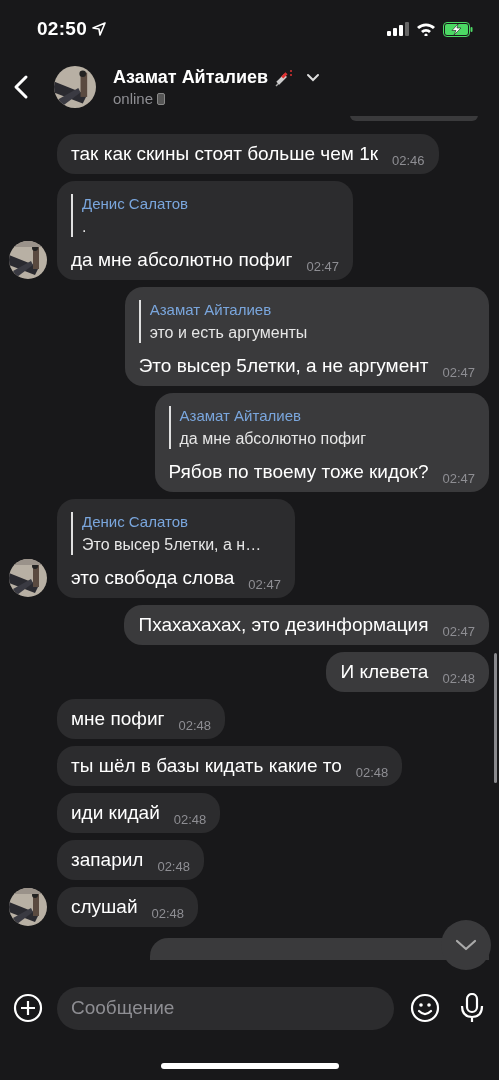  I want to click on message-bubble: слушай 02:48, so click(128, 907).